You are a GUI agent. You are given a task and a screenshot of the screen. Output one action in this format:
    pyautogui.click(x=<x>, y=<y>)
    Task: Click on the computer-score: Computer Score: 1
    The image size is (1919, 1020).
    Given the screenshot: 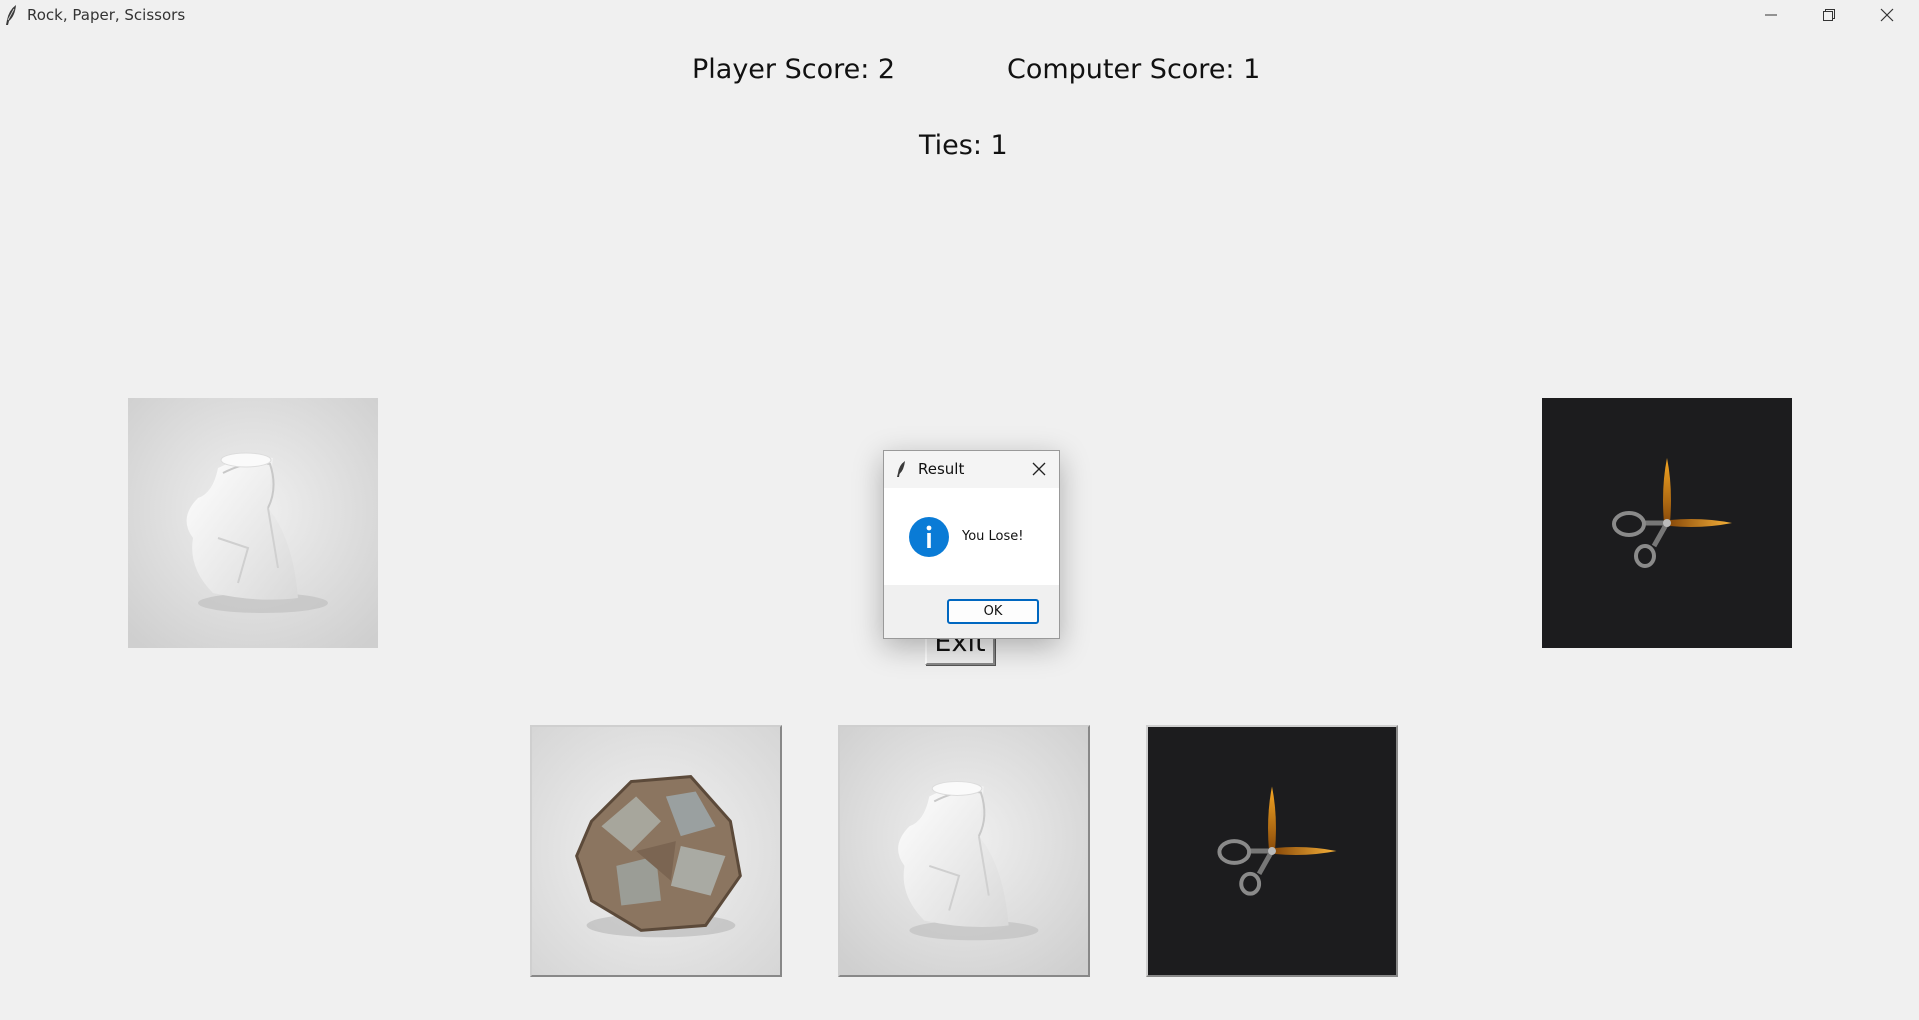 What is the action you would take?
    pyautogui.click(x=1134, y=69)
    